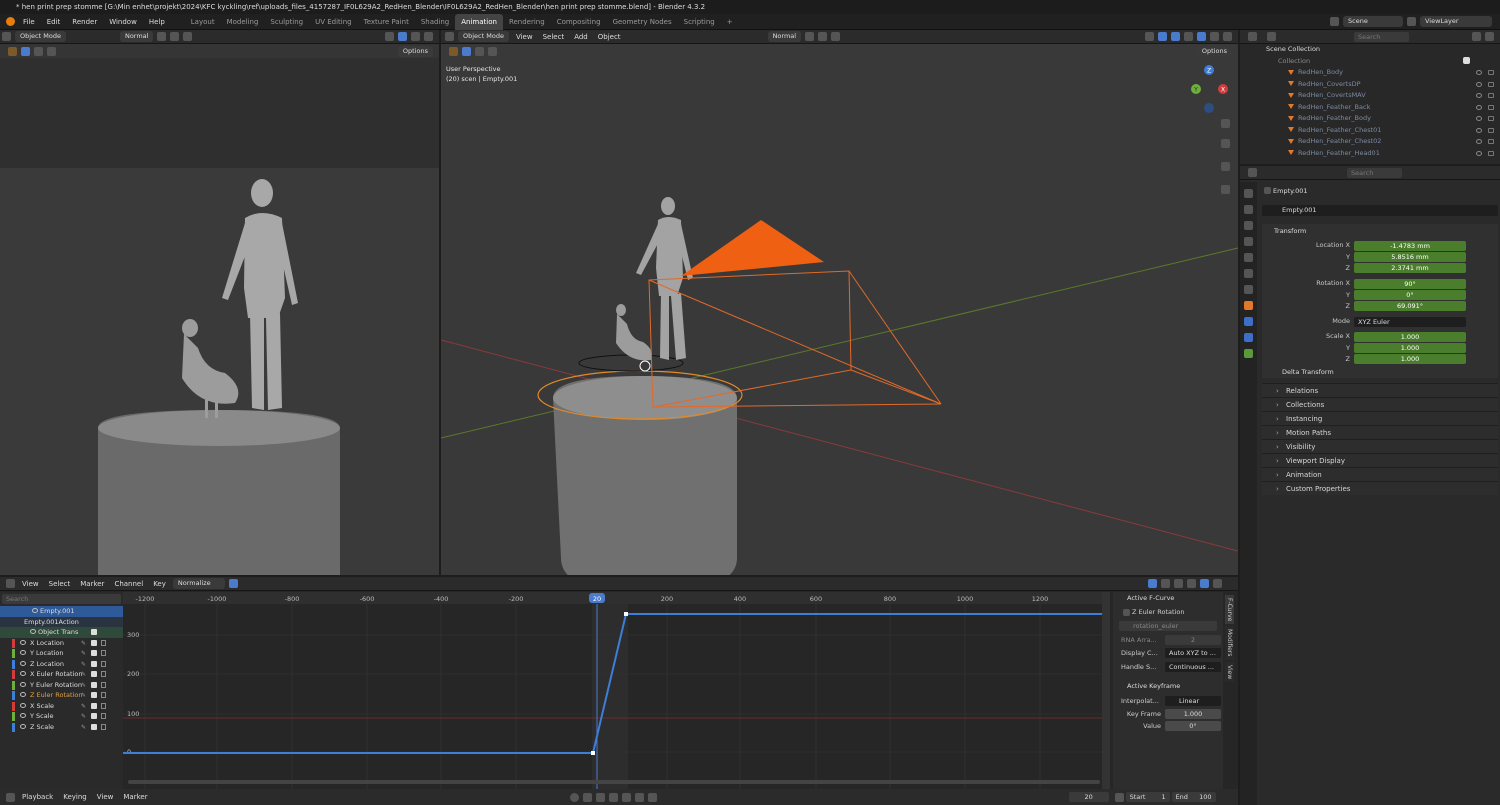  What do you see at coordinates (1380, 488) in the screenshot?
I see `custom-properties-panel: Custom Properties` at bounding box center [1380, 488].